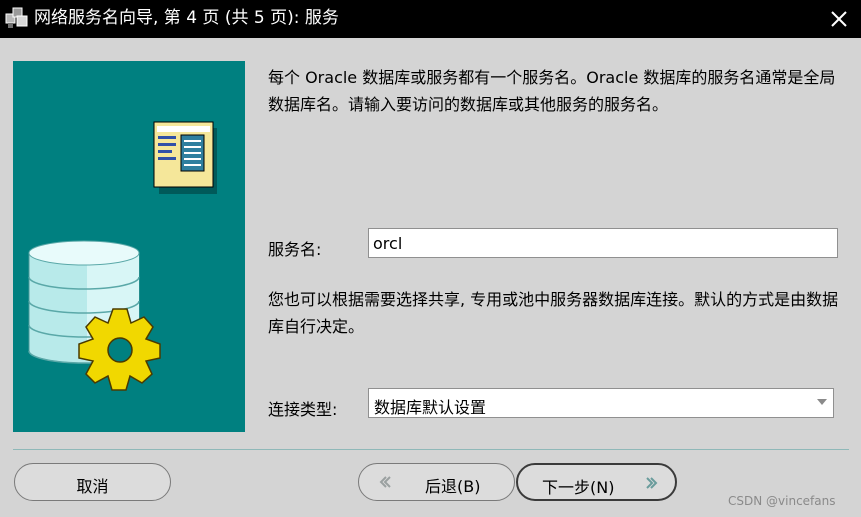 The image size is (861, 517). I want to click on watermark: CSDN @vincefans, so click(782, 501).